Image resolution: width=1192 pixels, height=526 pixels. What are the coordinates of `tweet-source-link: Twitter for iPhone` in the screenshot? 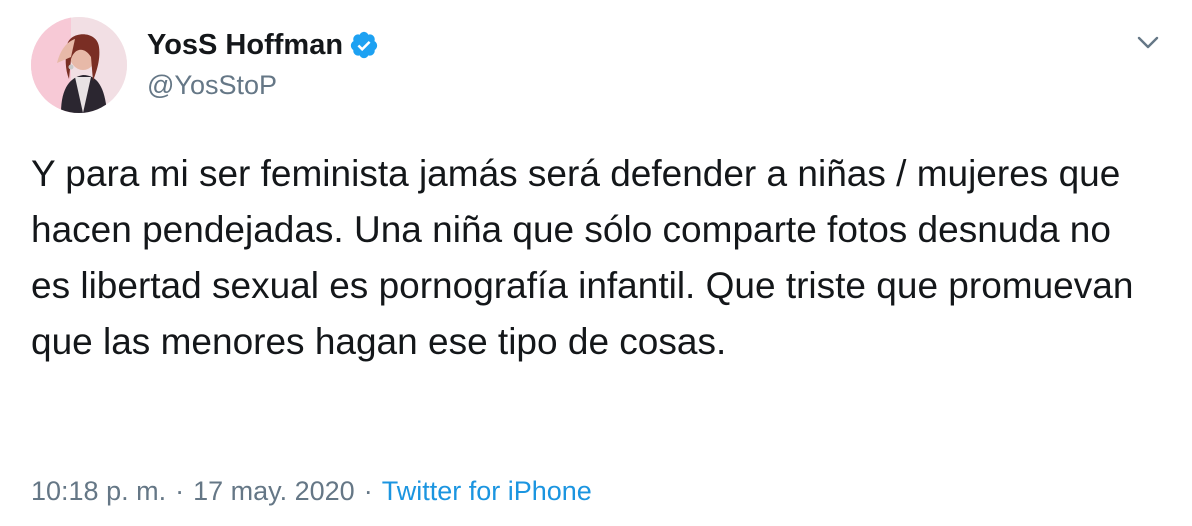 It's located at (487, 491).